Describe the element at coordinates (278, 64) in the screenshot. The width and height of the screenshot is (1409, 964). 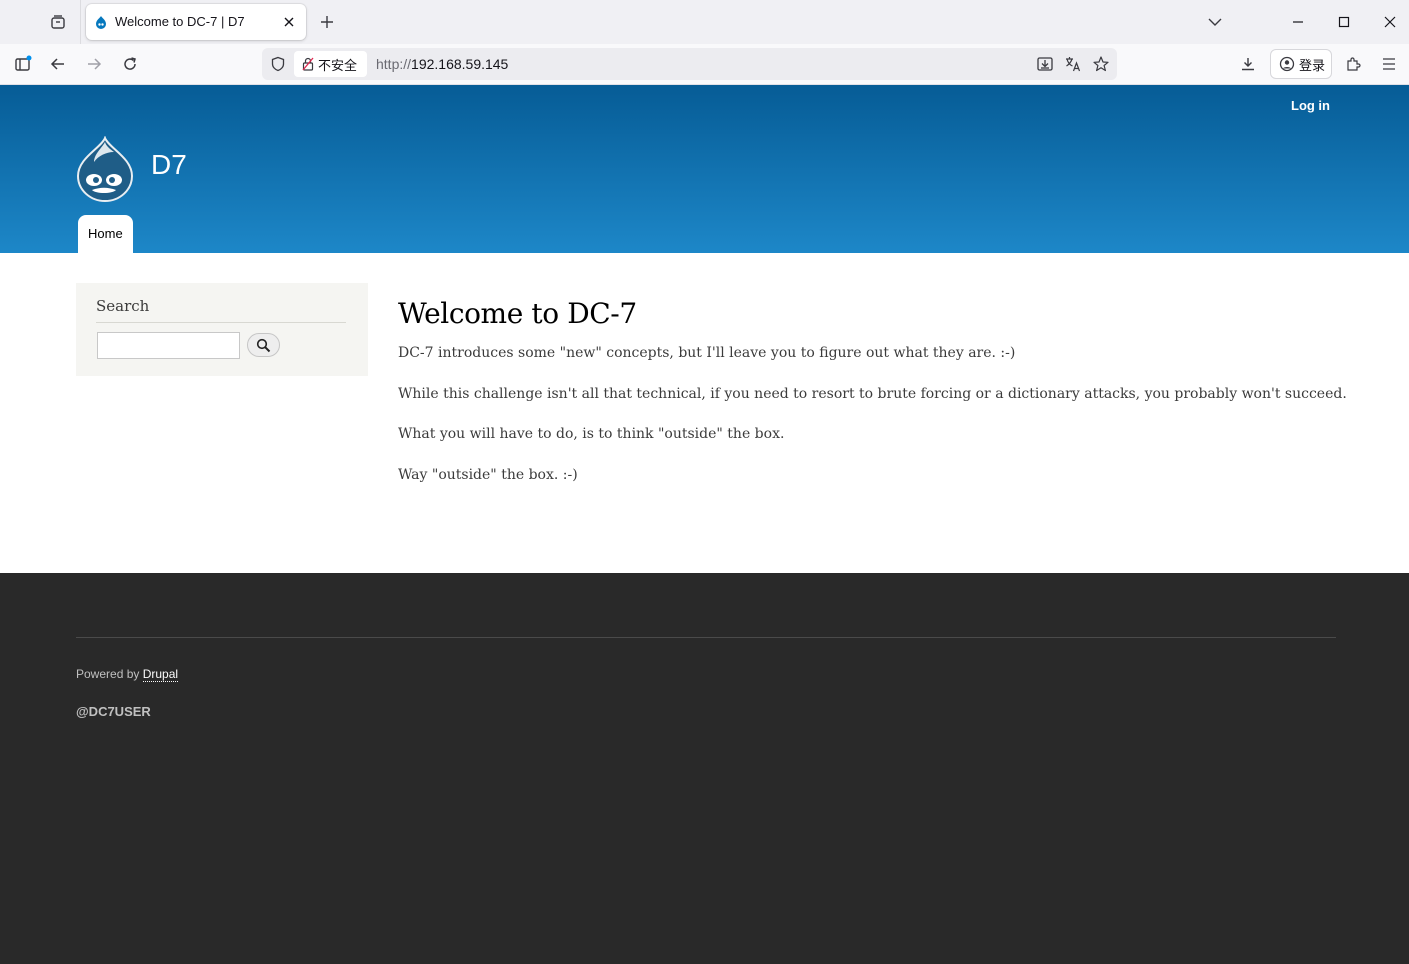
I see `tracking-protection-shield-icon` at that location.